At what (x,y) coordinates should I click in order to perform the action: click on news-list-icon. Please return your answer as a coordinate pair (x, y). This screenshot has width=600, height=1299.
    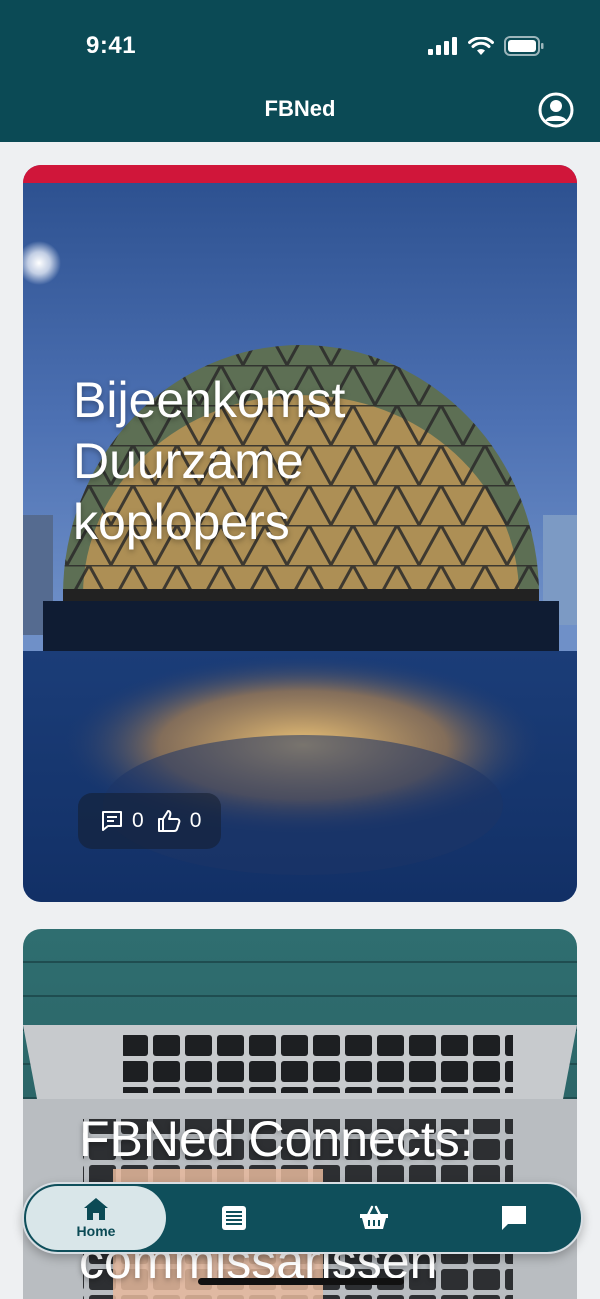
    Looking at the image, I should click on (234, 1218).